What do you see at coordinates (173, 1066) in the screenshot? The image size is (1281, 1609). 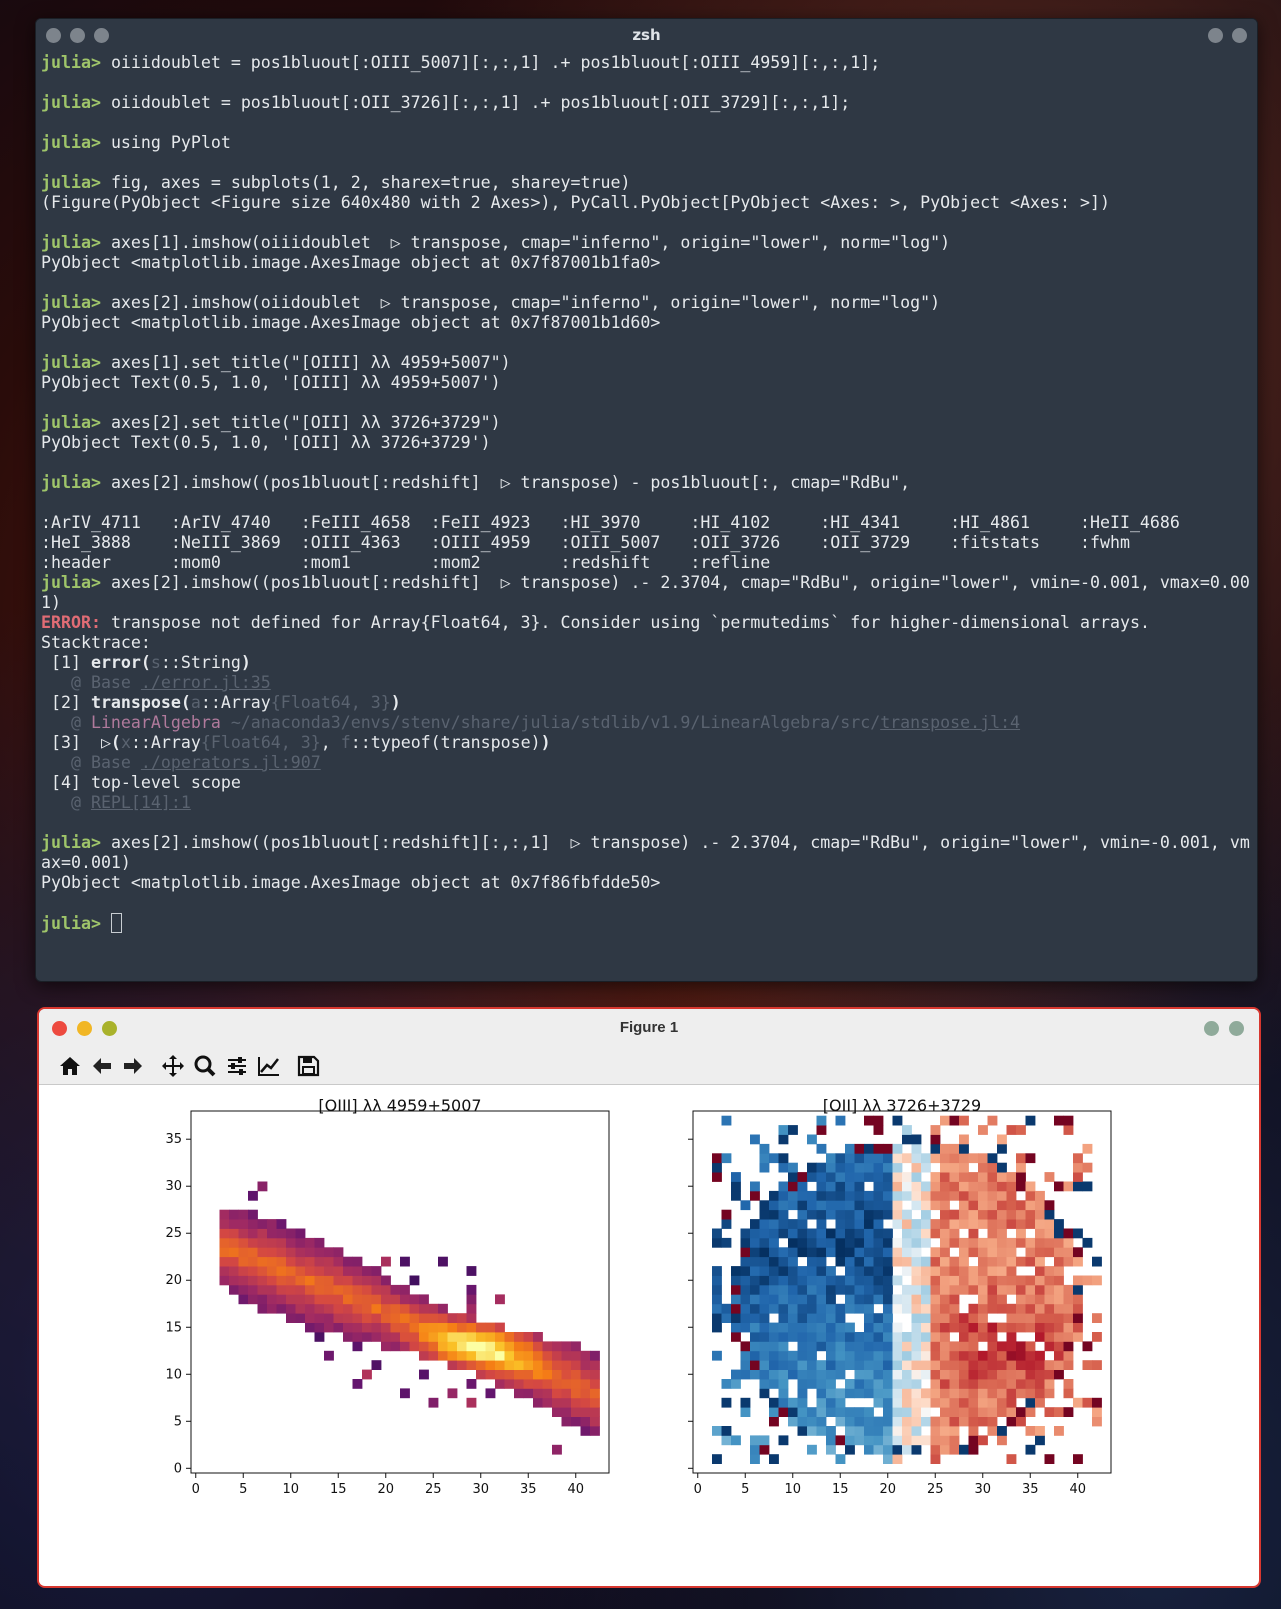 I see `pan-icon` at bounding box center [173, 1066].